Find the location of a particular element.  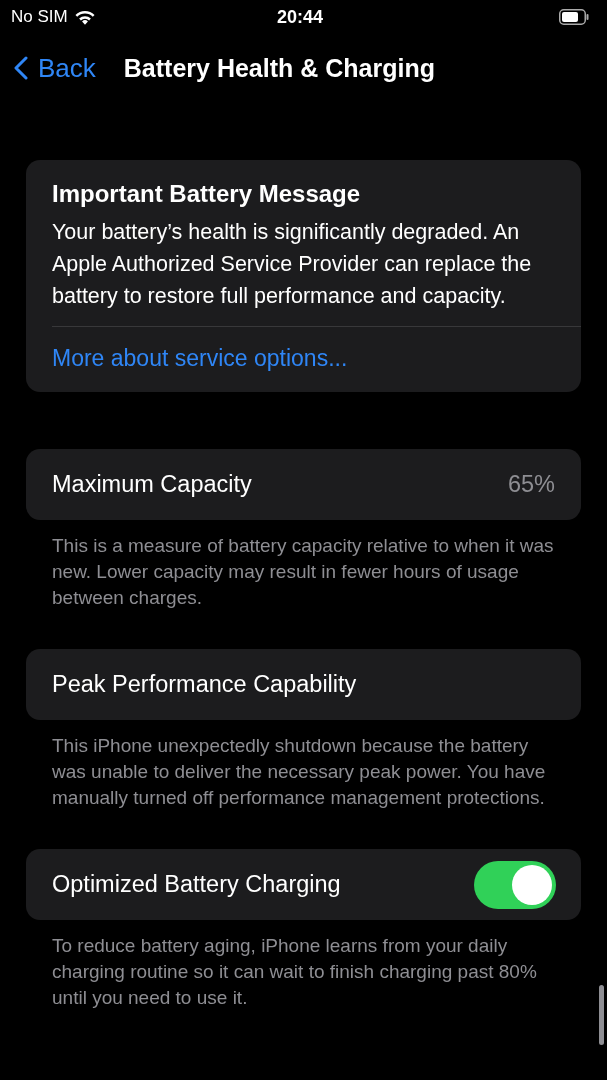

row-label: Maximum Capacity is located at coordinates (152, 484).